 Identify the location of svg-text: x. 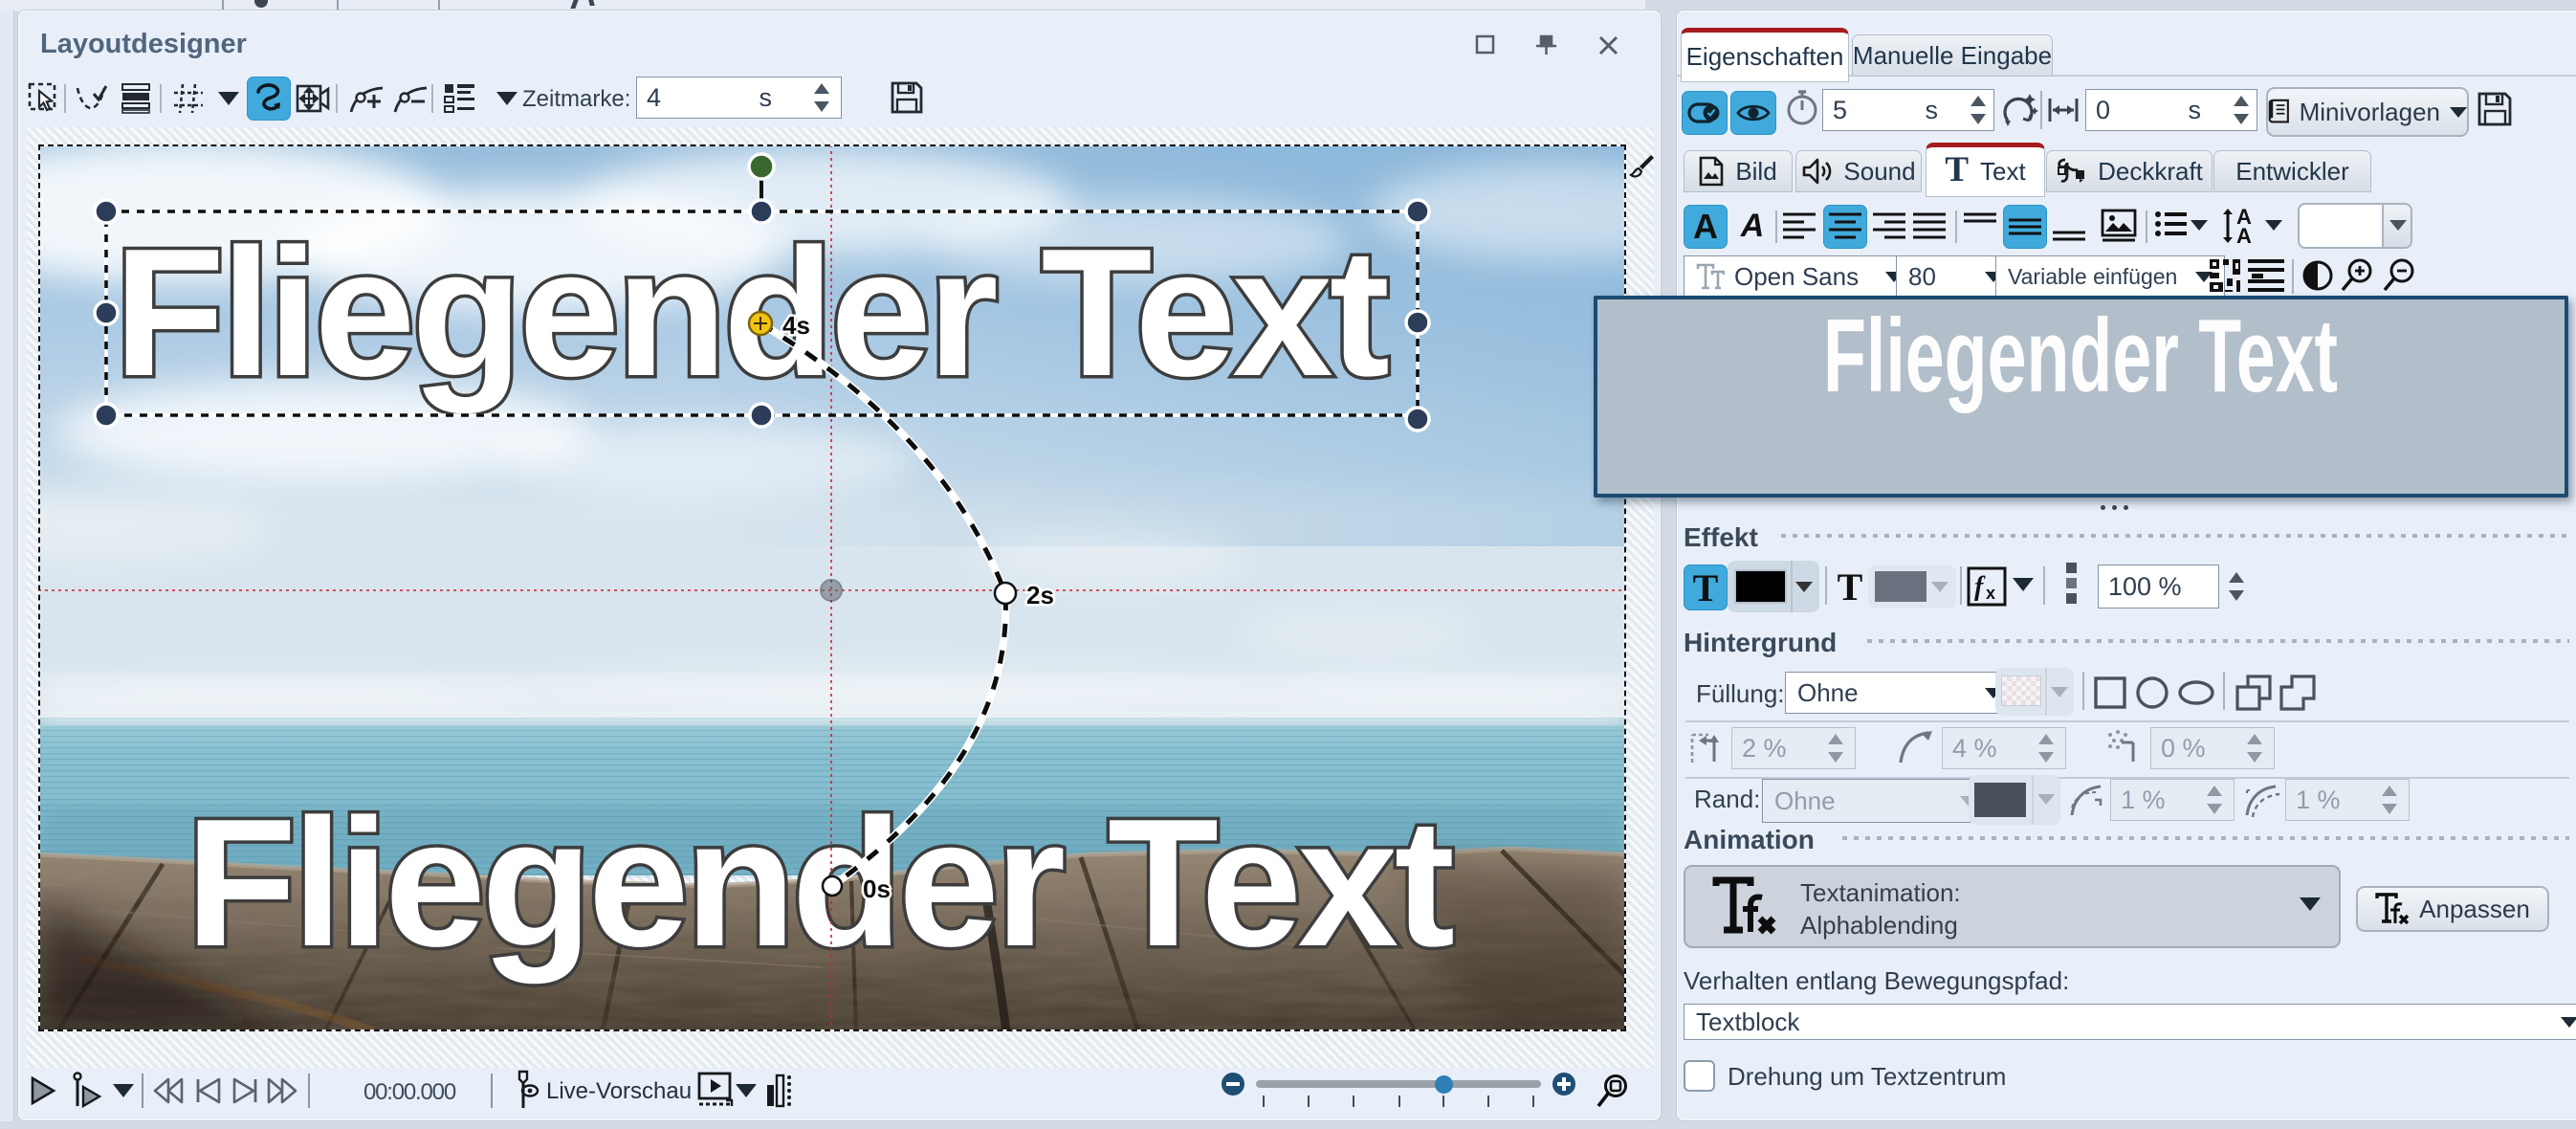
(1990, 593).